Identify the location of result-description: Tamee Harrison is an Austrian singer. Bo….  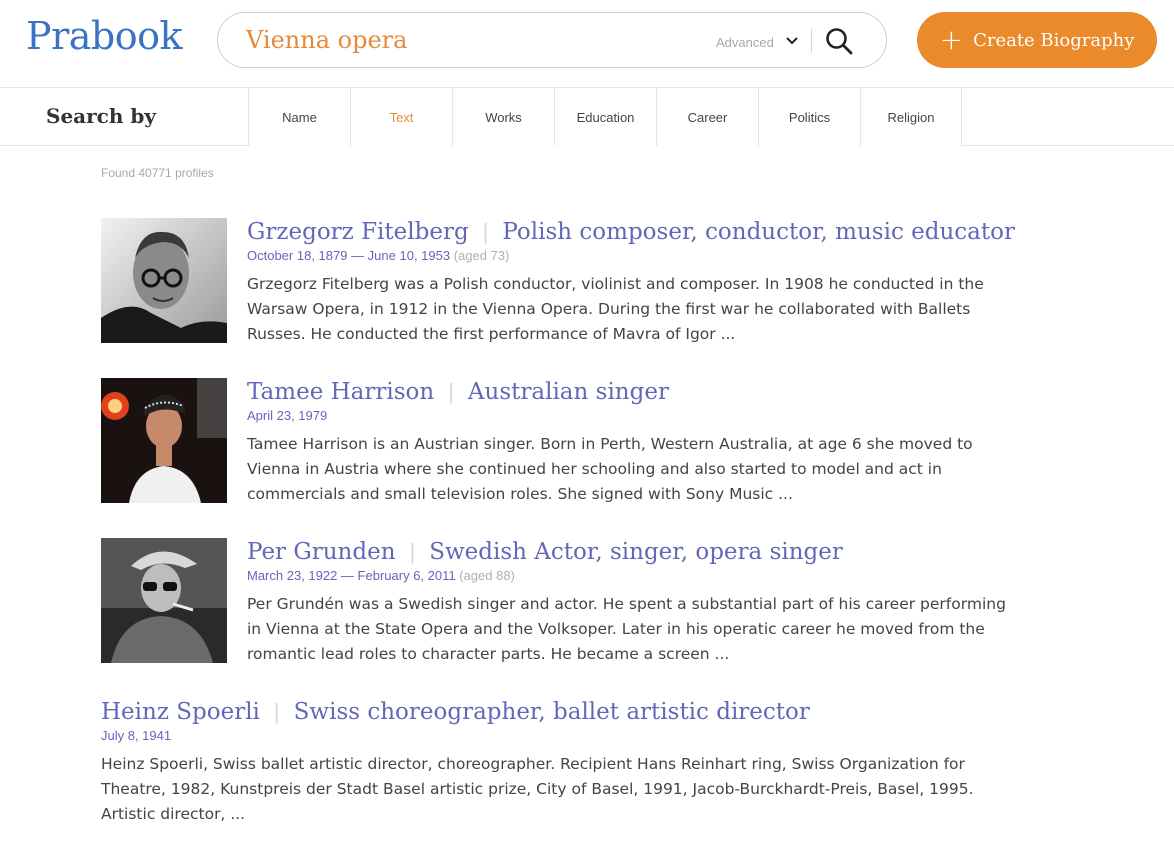
(610, 469).